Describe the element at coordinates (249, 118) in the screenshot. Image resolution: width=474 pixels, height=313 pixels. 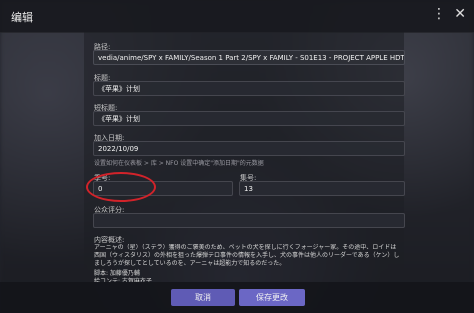
I see `sort-title-input: 《苹果》计划` at that location.